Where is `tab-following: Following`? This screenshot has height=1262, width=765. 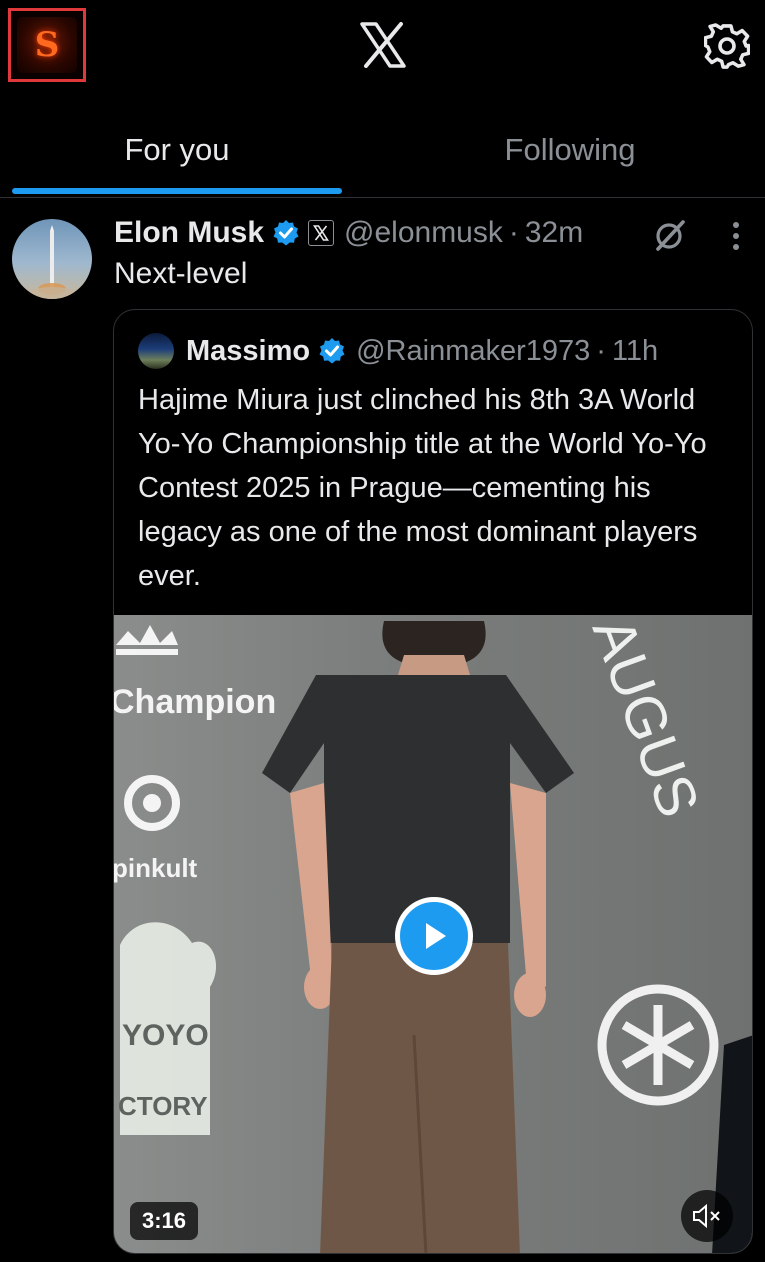
tab-following: Following is located at coordinates (570, 154).